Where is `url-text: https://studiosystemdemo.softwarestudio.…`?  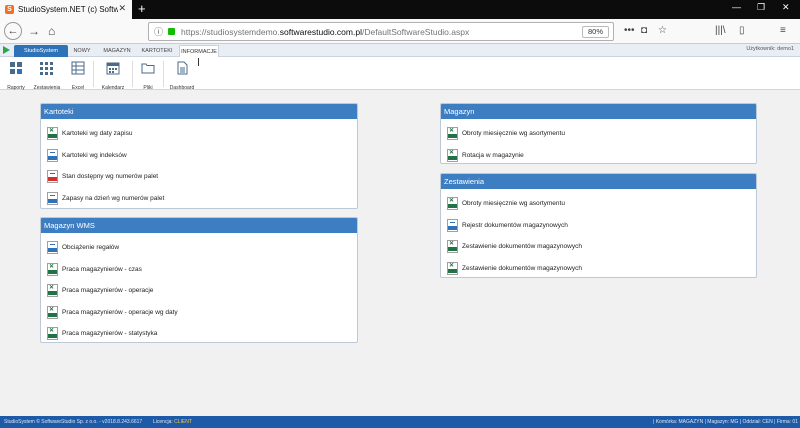 url-text: https://studiosystemdemo.softwarestudio.… is located at coordinates (325, 31).